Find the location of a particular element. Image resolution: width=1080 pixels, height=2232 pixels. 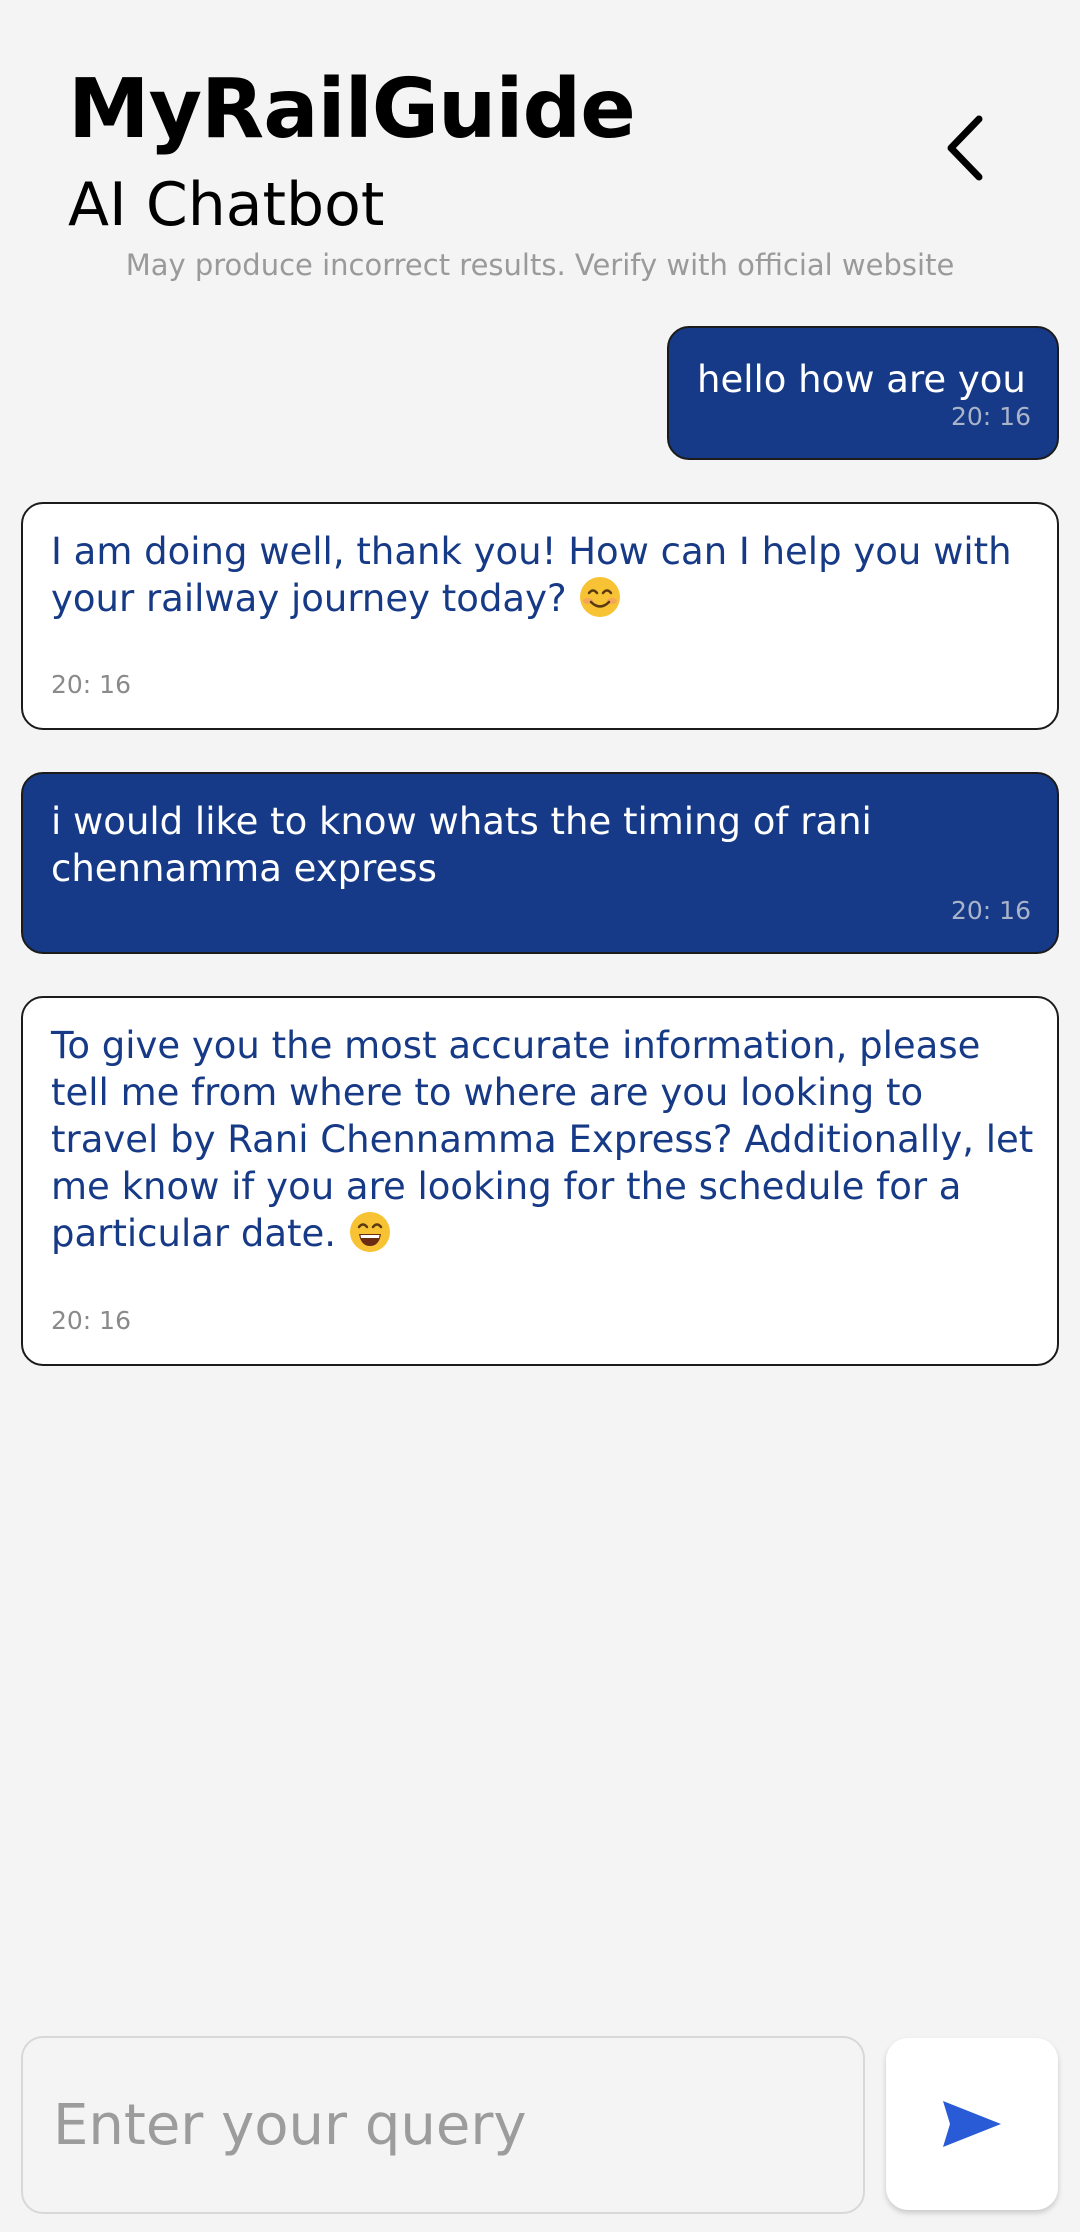

back-button is located at coordinates (965, 148).